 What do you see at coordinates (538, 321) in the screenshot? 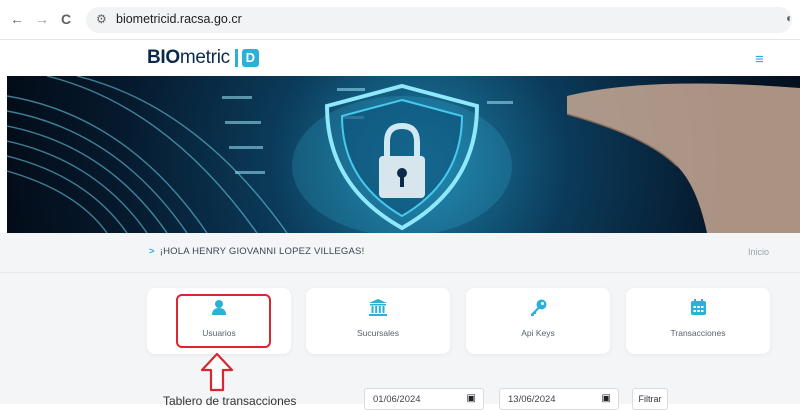
I see `card-api-keys: Api Keys` at bounding box center [538, 321].